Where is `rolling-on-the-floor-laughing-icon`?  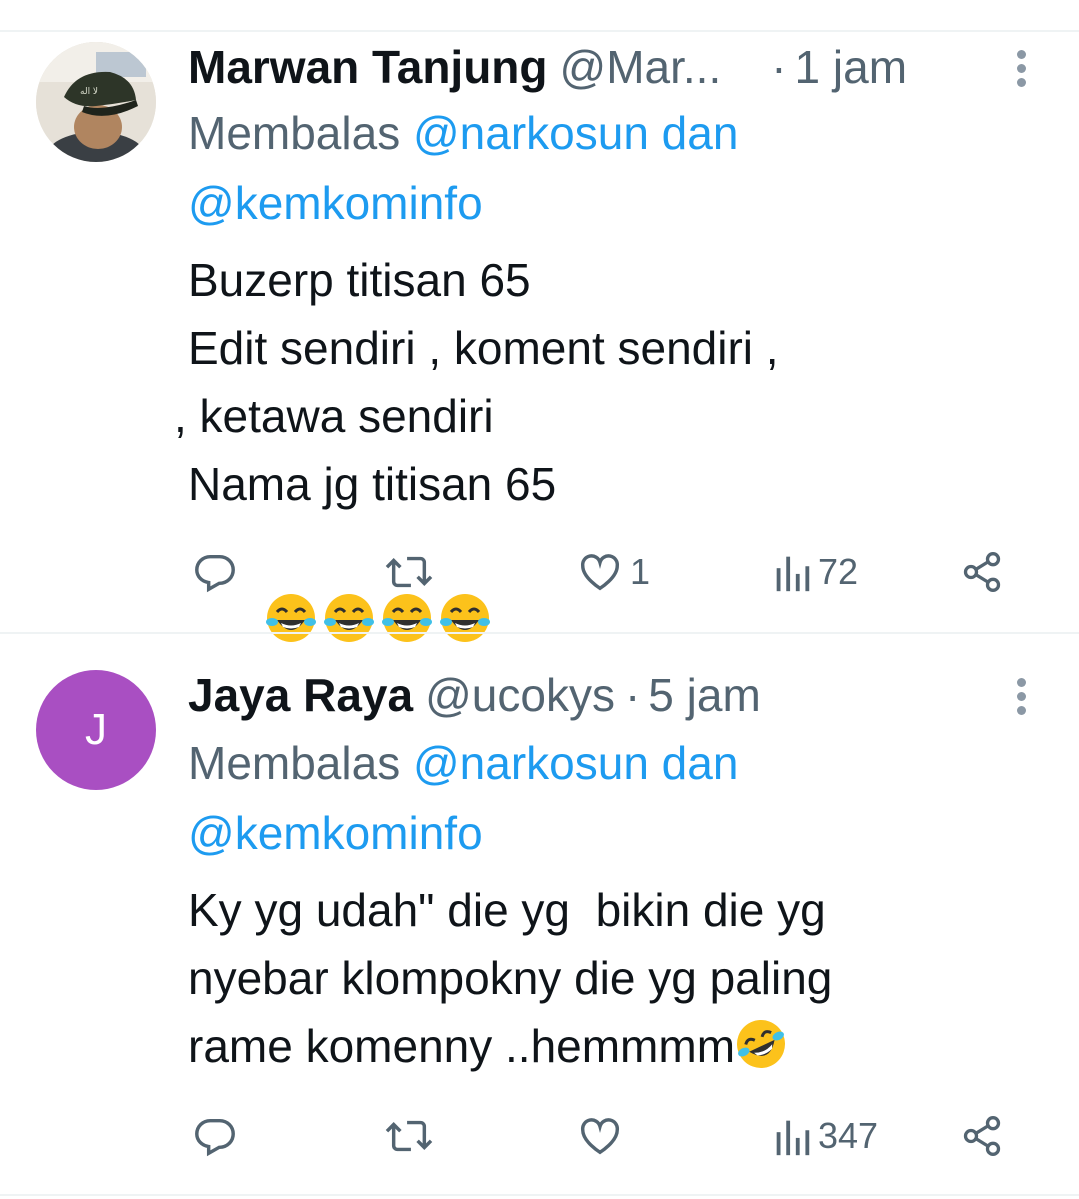
rolling-on-the-floor-laughing-icon is located at coordinates (761, 1044).